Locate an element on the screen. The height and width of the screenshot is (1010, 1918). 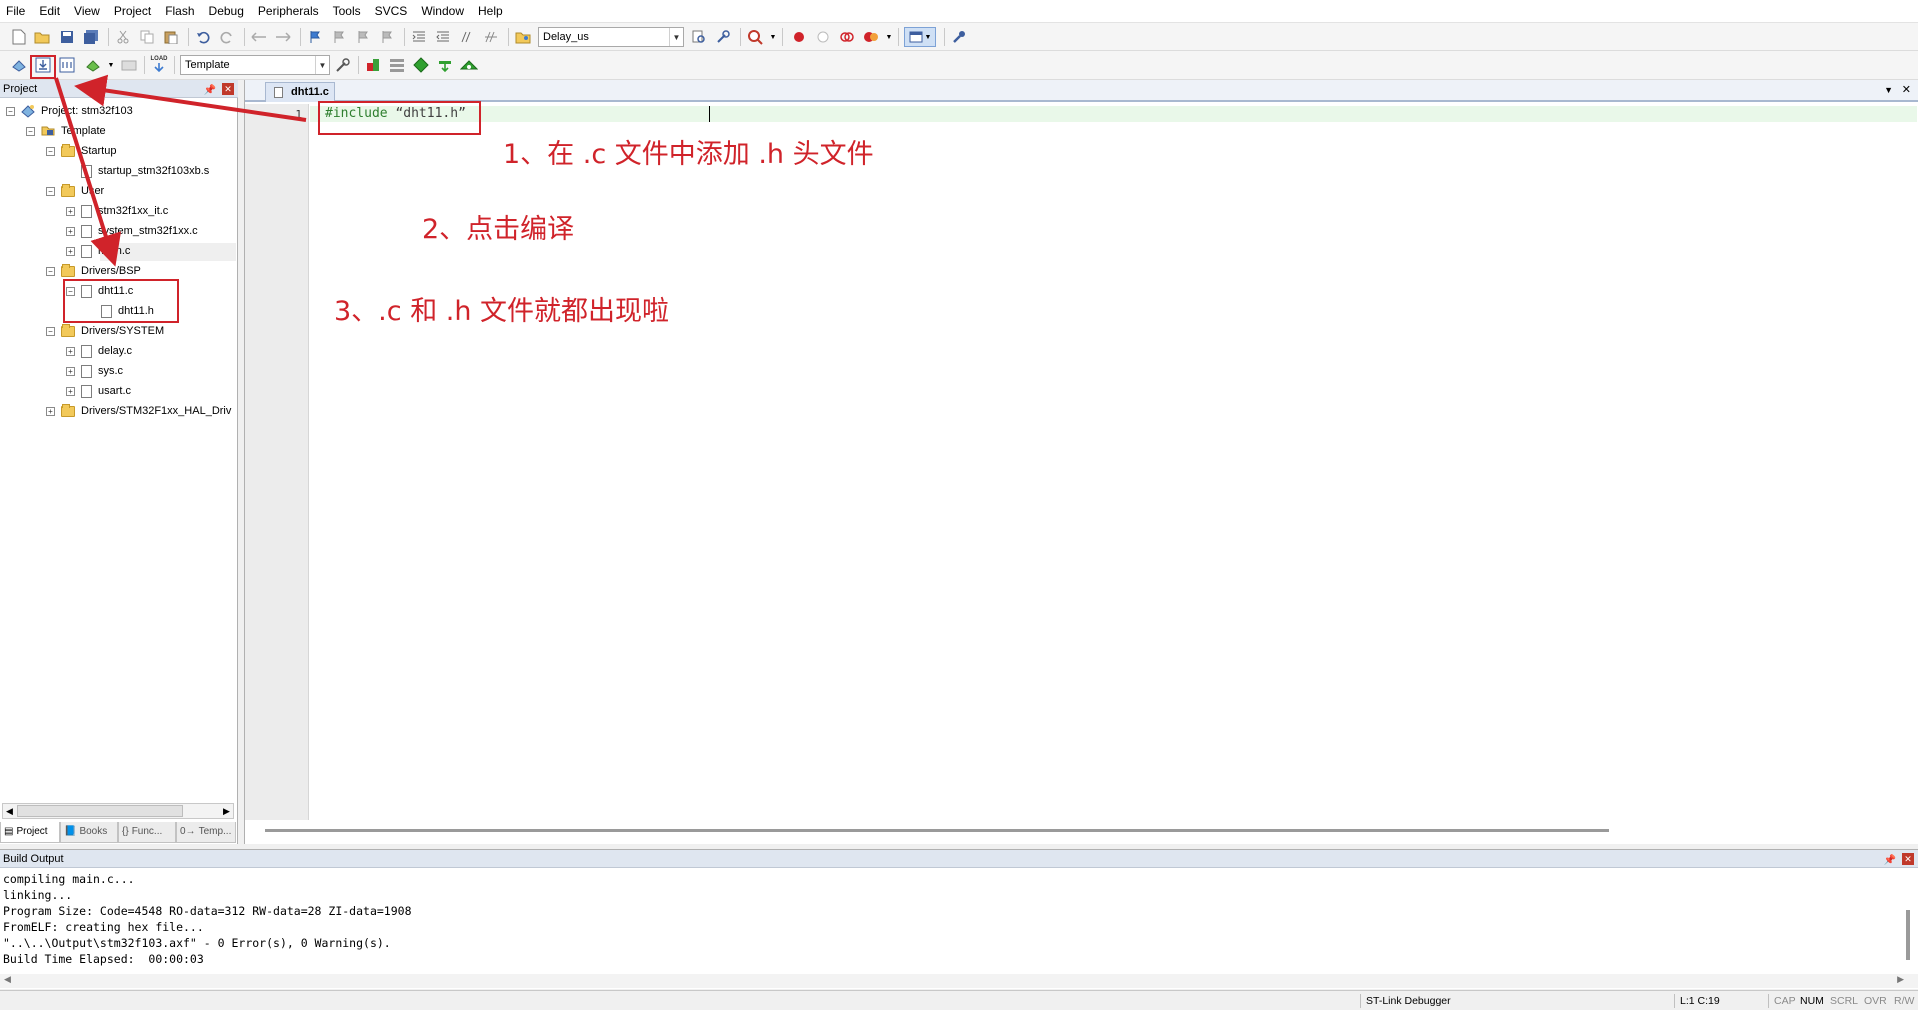
tree-item-startup-group: − Startup is located at coordinates (81, 151).